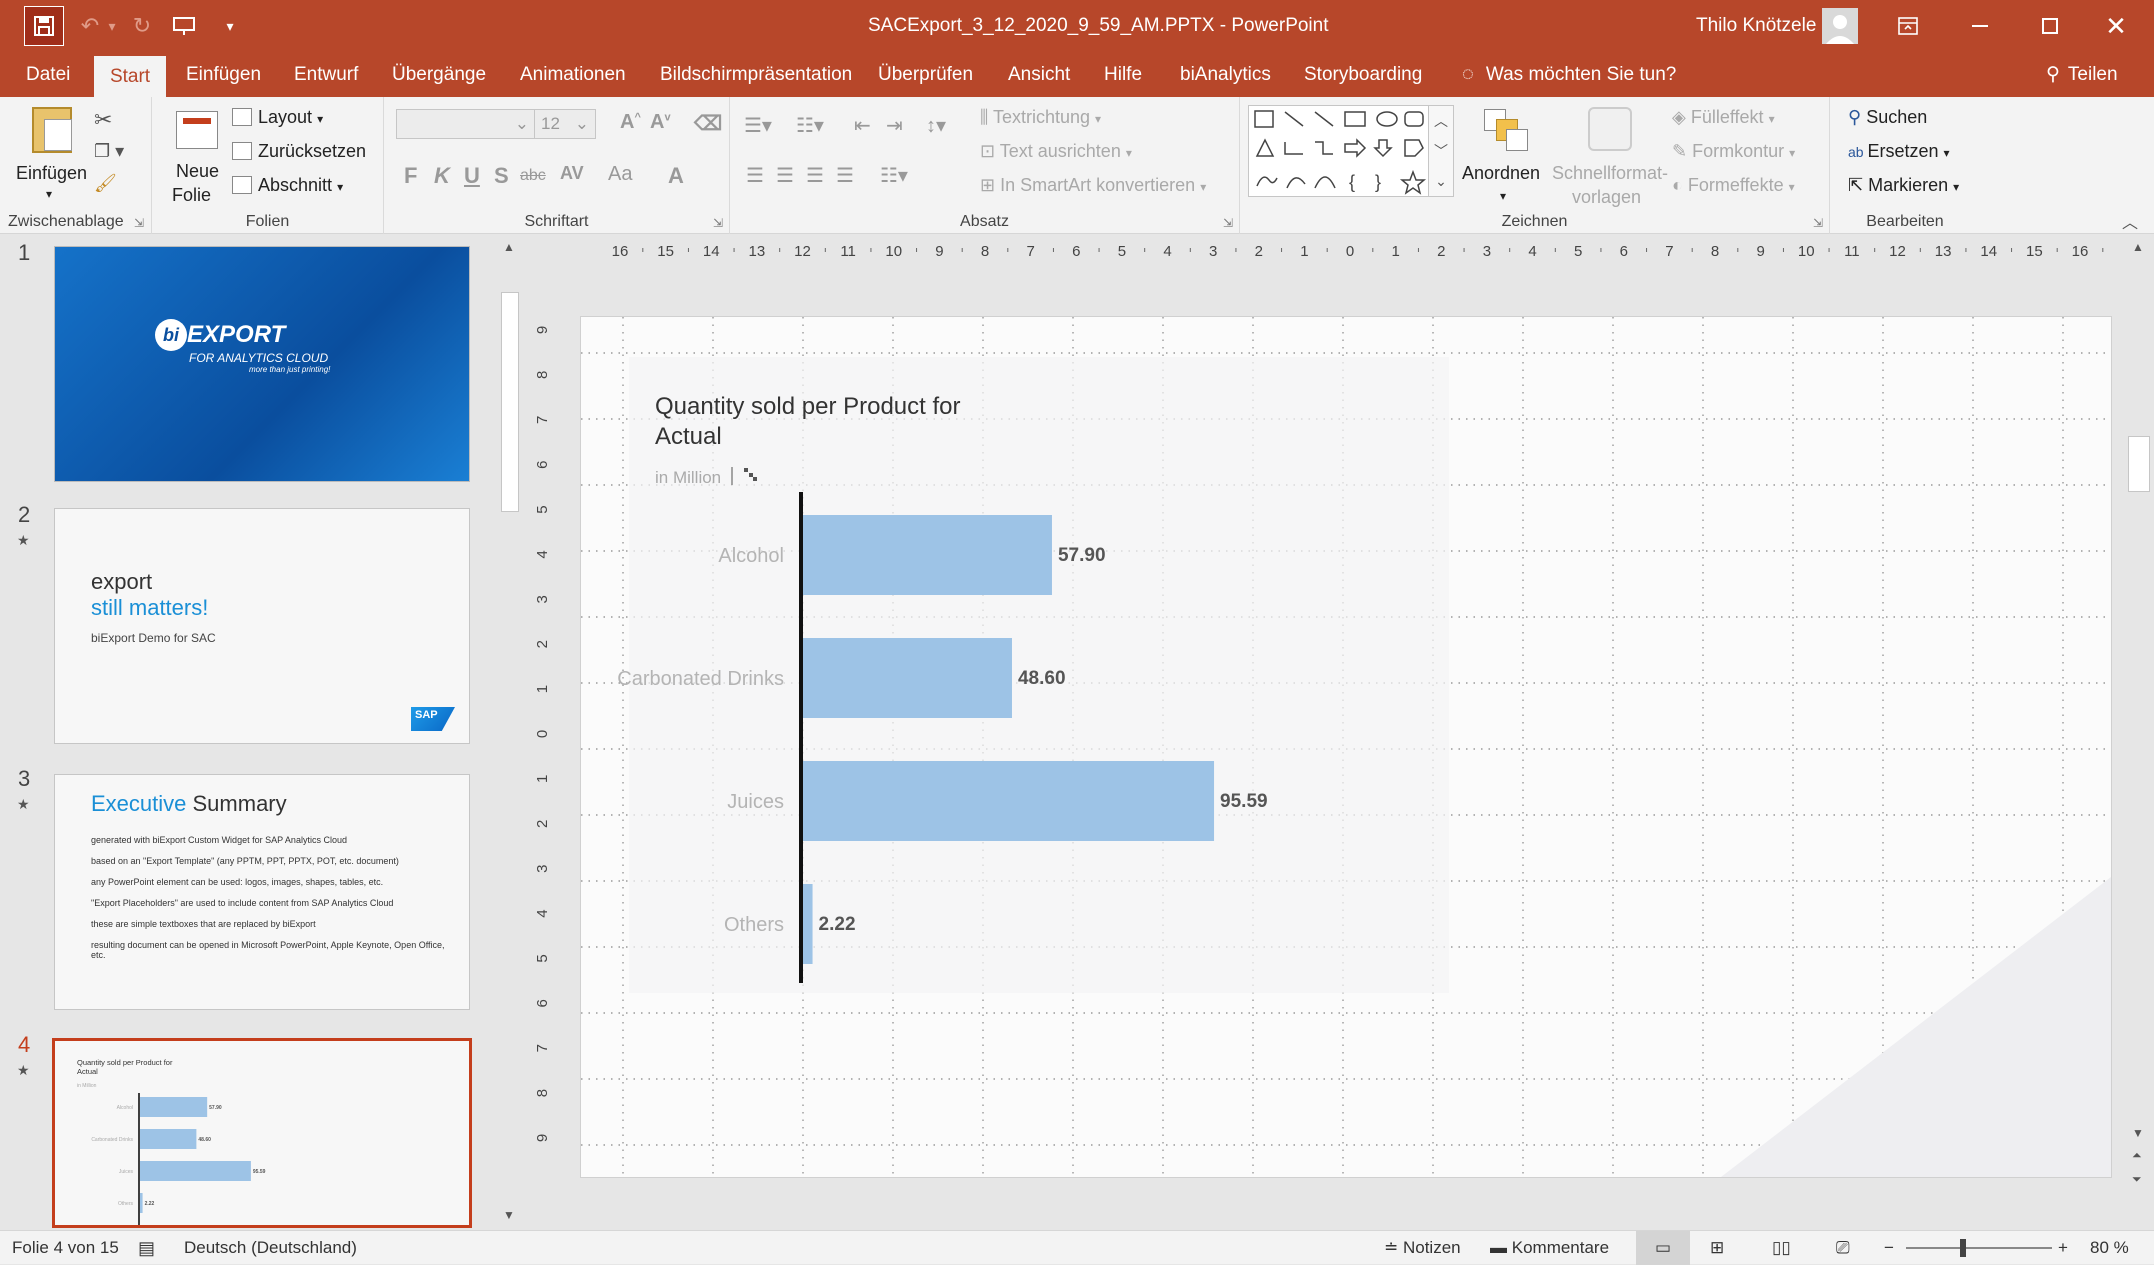 The image size is (2154, 1265). I want to click on bold-button: F, so click(410, 176).